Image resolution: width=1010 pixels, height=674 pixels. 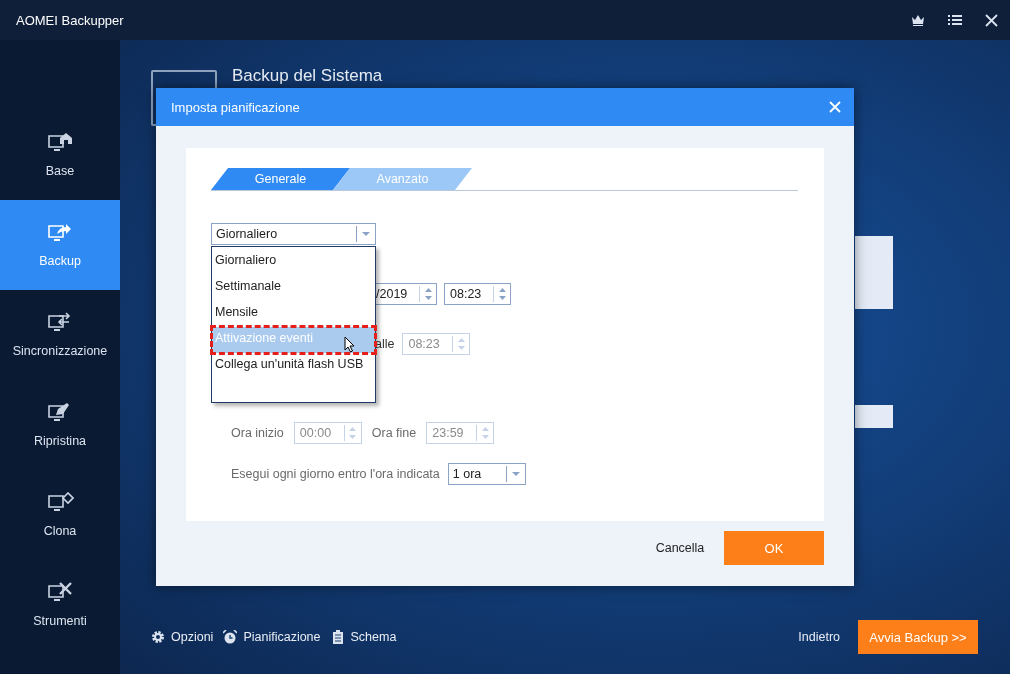 I want to click on frequency-dropdown: Giornaliero, so click(x=293, y=234).